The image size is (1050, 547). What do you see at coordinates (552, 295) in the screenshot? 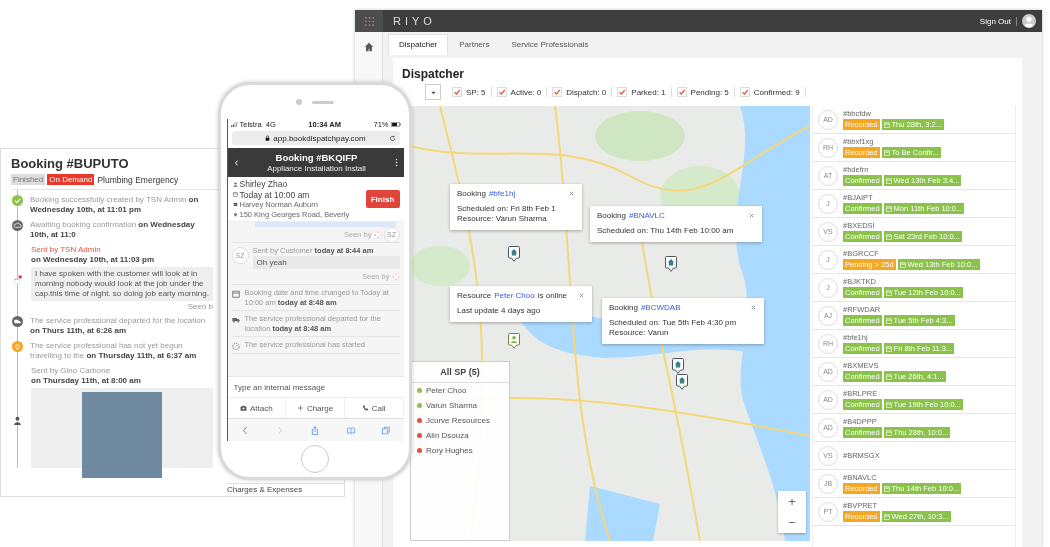
I see `popup-title: is online` at bounding box center [552, 295].